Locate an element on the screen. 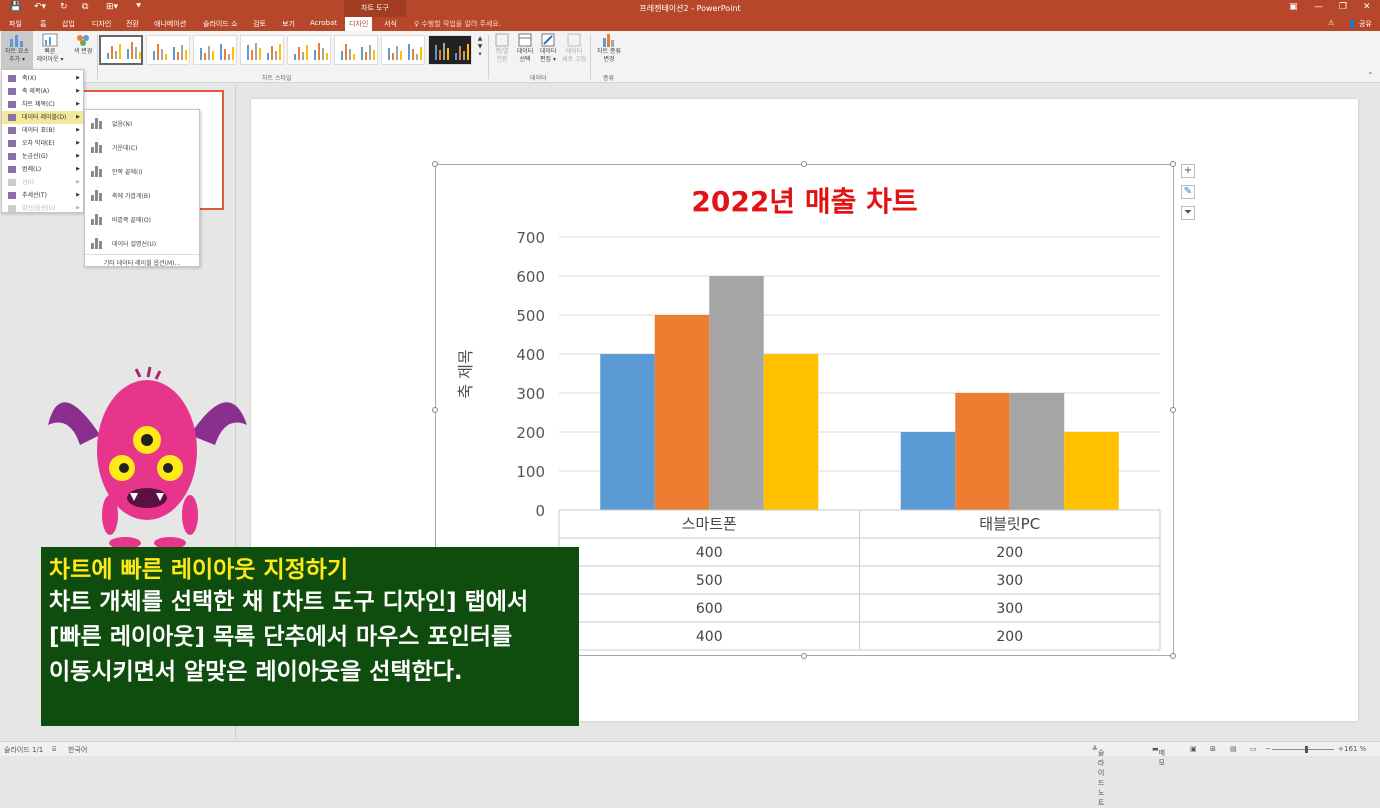 The width and height of the screenshot is (1380, 808). minimize-icon: — is located at coordinates (1318, 7).